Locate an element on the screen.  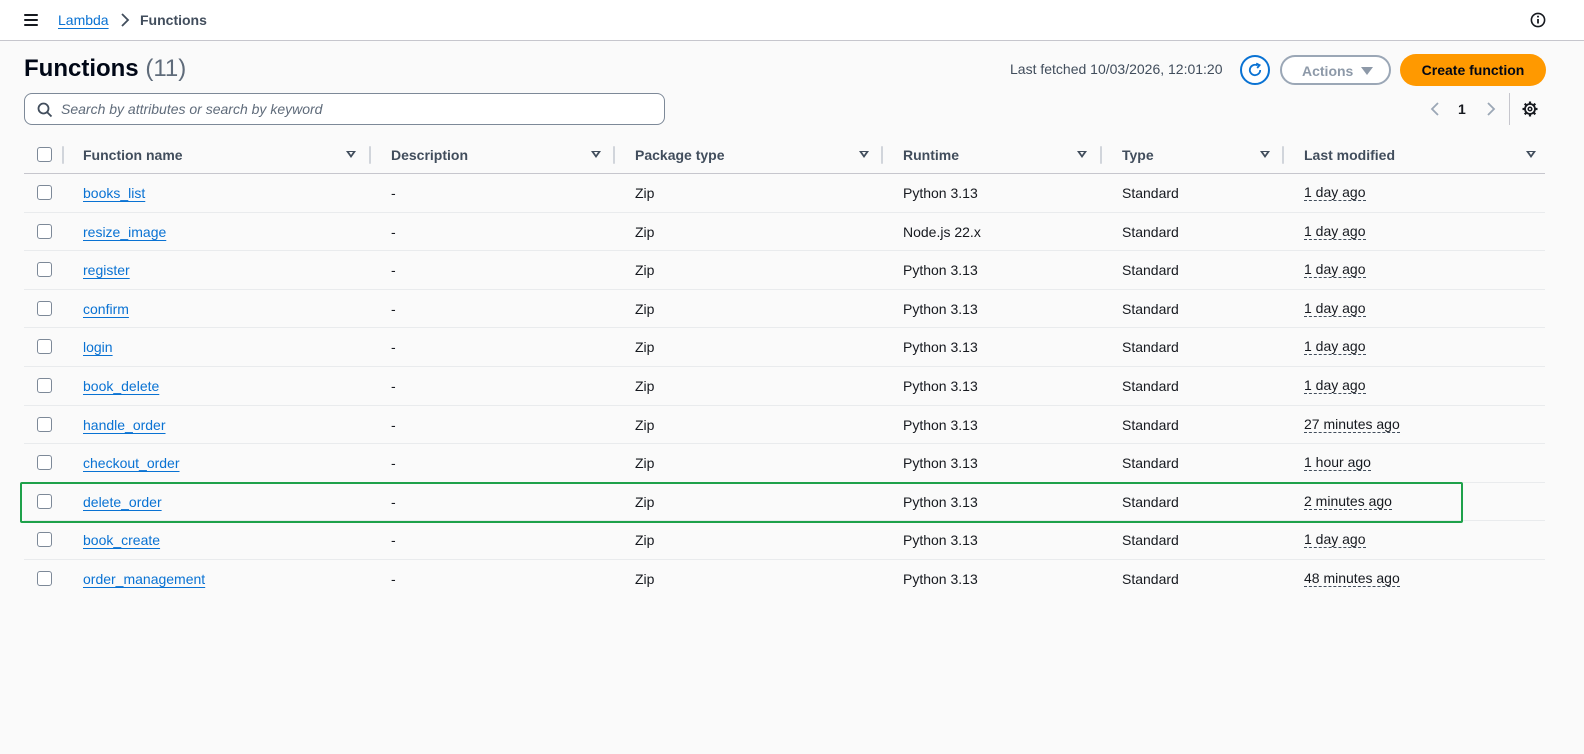
function-name-link: resize_image is located at coordinates (124, 232).